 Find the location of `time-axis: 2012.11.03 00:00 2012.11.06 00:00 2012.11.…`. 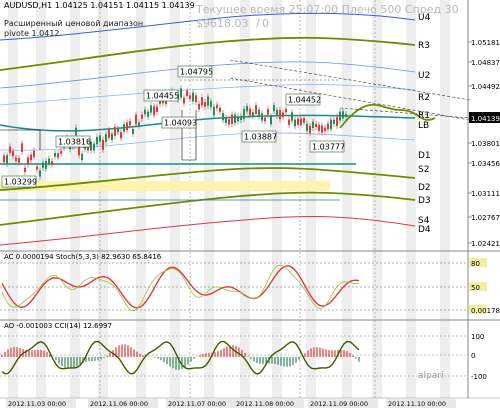

time-axis: 2012.11.03 00:00 2012.11.06 00:00 2012.11.… is located at coordinates (250, 402).